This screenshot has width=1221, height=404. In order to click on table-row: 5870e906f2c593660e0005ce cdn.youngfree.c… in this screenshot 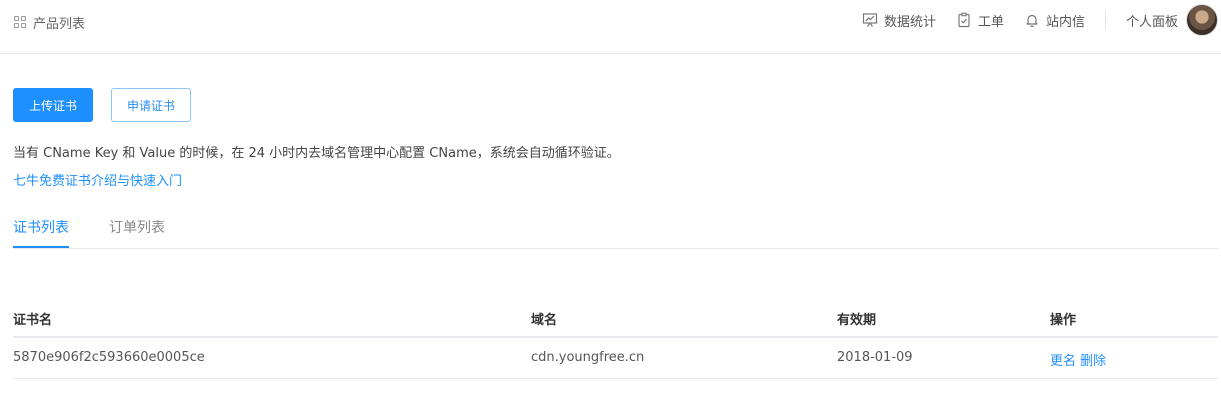, I will do `click(615, 358)`.